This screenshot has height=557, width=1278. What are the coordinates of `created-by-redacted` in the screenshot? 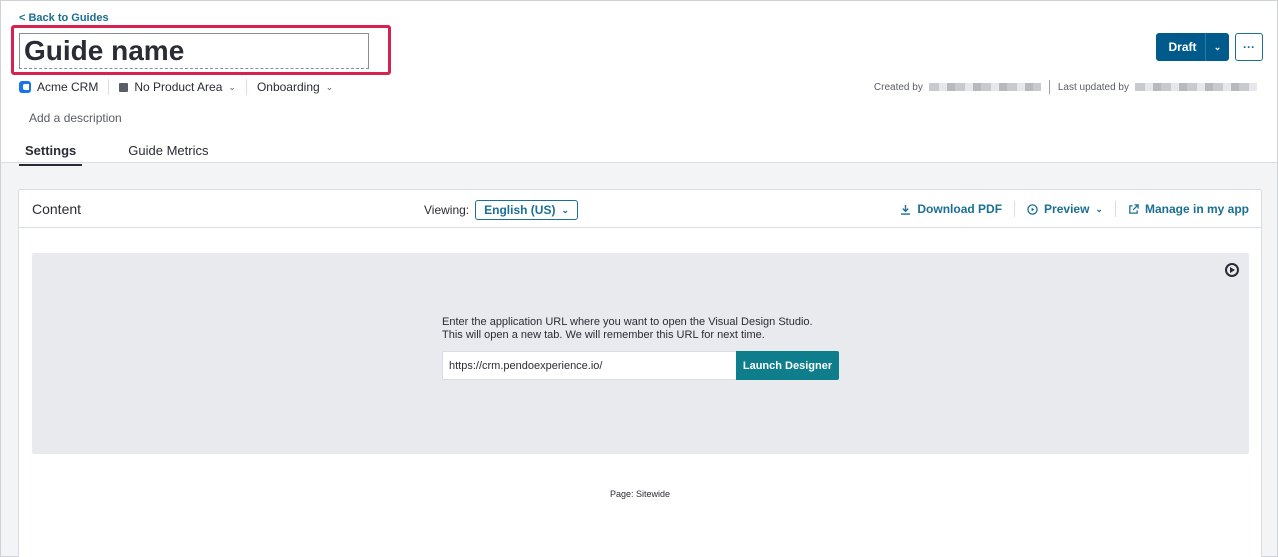 It's located at (984, 87).